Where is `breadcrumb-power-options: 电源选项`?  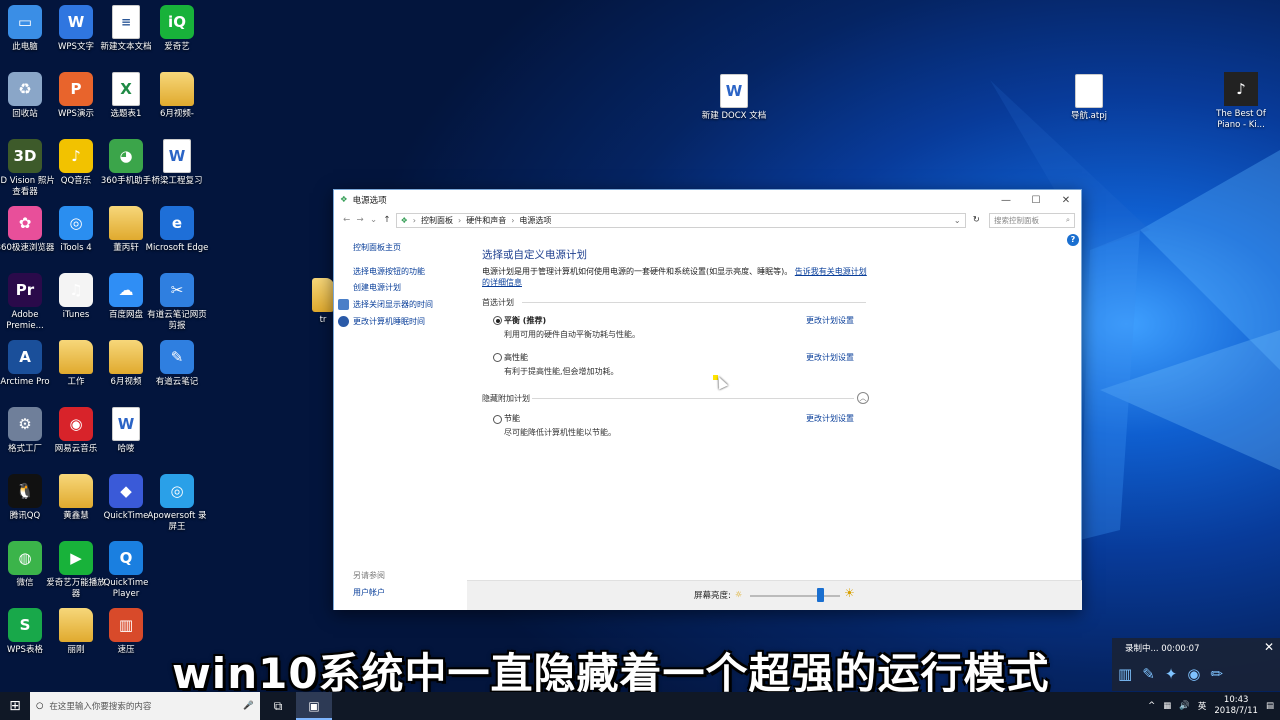 breadcrumb-power-options: 电源选项 is located at coordinates (535, 220).